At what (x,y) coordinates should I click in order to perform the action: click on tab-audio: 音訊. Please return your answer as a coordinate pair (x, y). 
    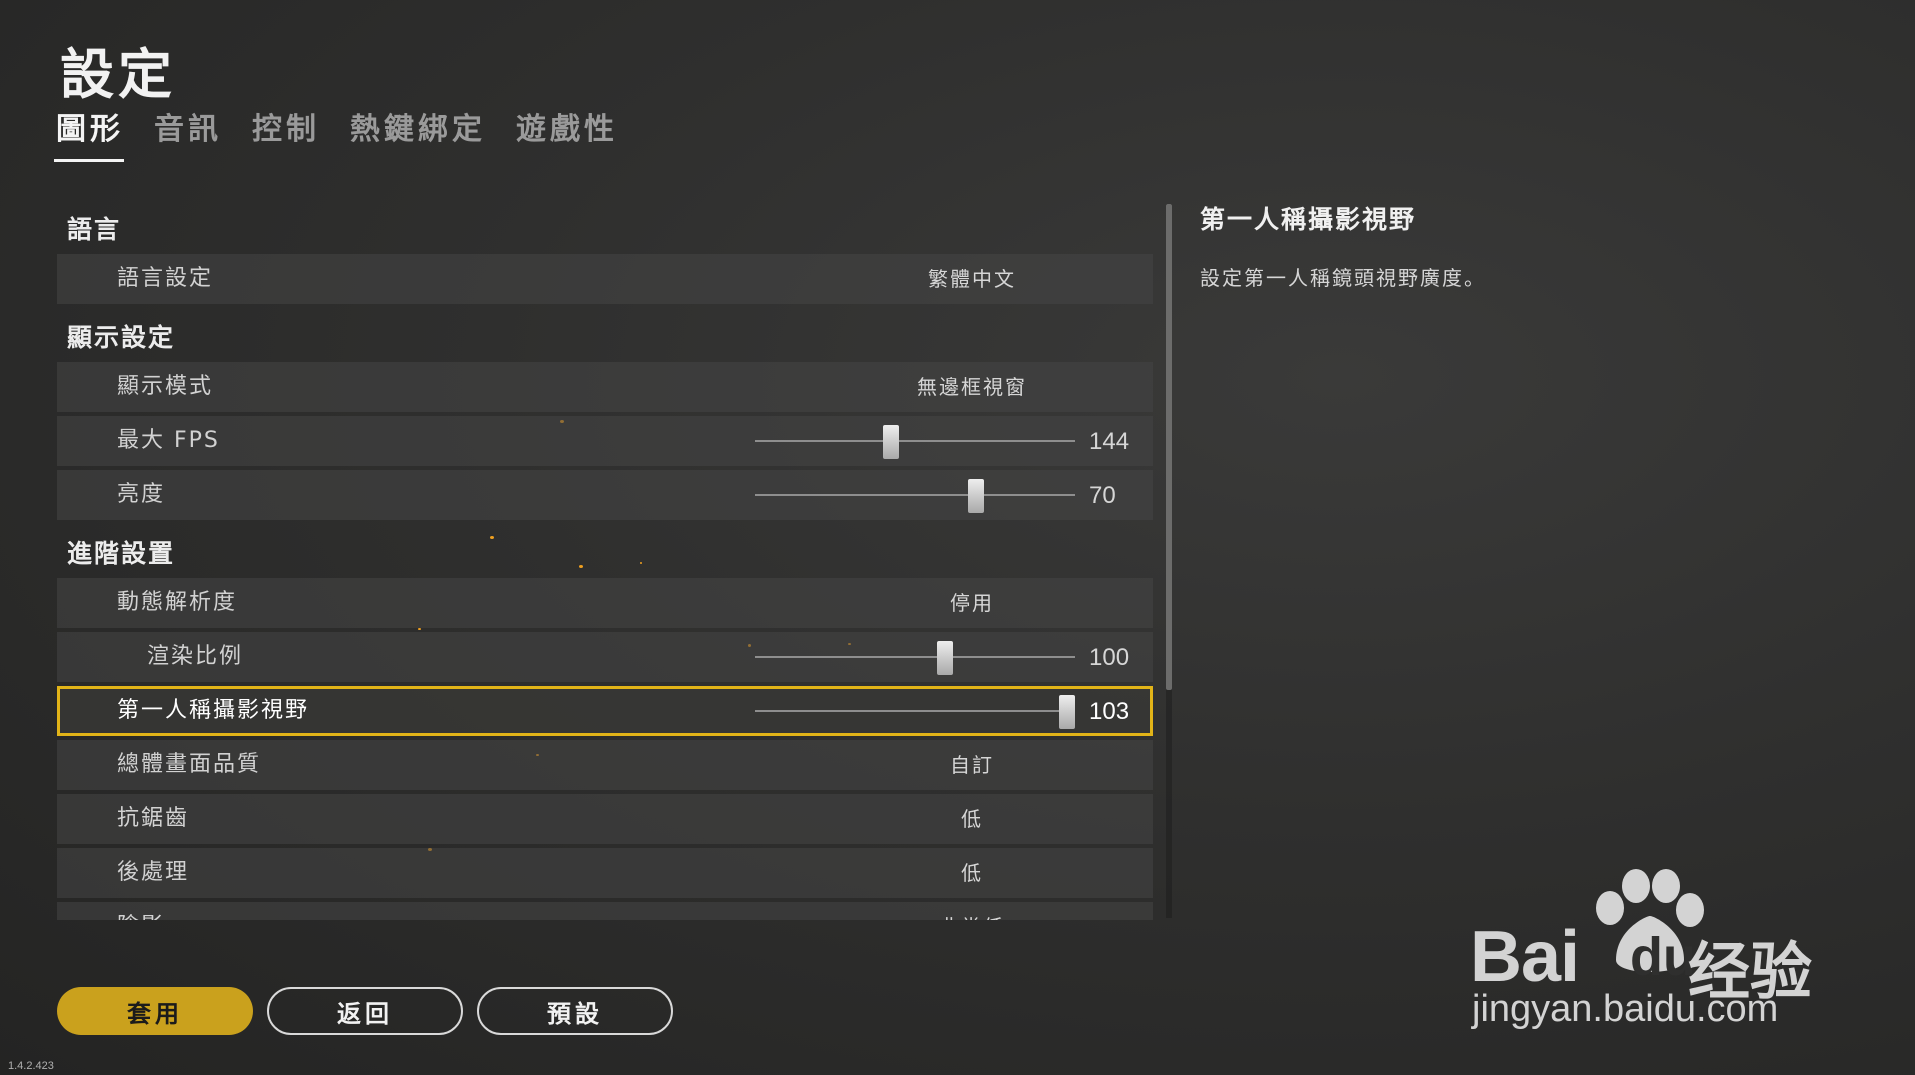
    Looking at the image, I should click on (188, 131).